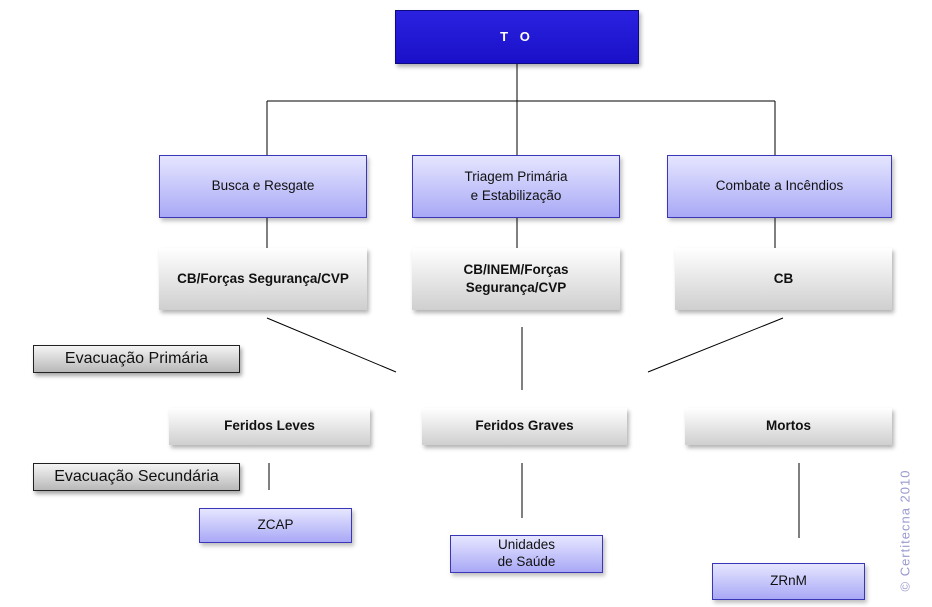 This screenshot has height=607, width=932. What do you see at coordinates (516, 186) in the screenshot?
I see `function-triagem: Triagem Primária e Estabilização` at bounding box center [516, 186].